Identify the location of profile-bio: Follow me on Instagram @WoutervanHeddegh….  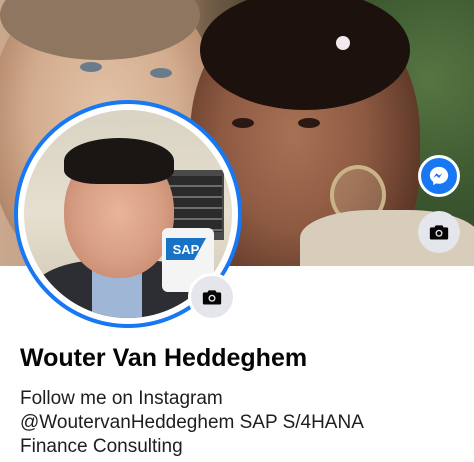
(245, 423).